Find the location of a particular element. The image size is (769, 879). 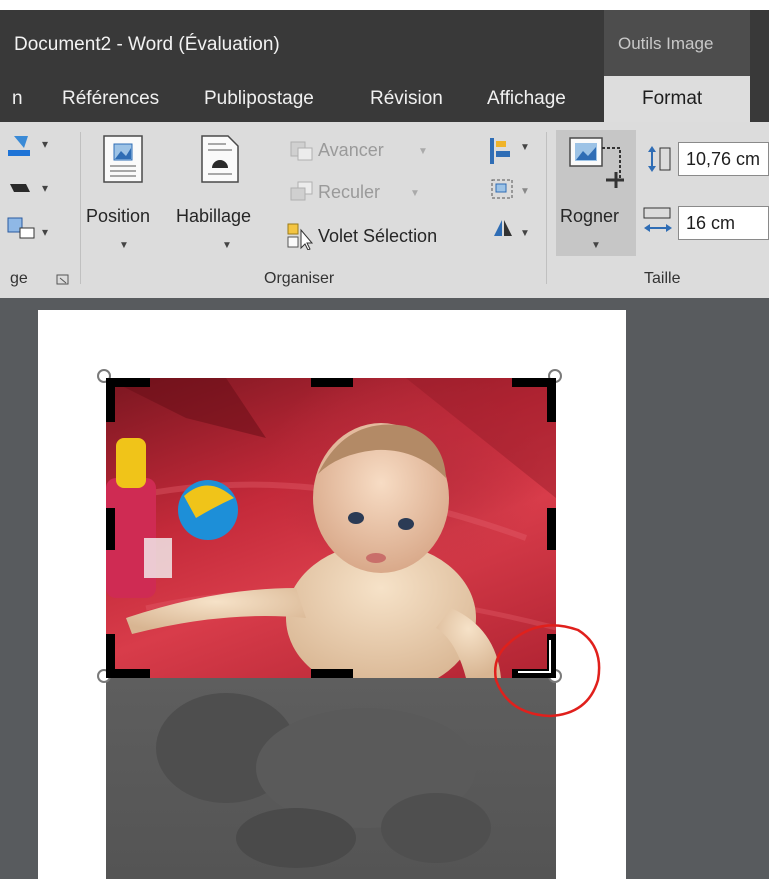

volet-selection-button: Volet Sélection is located at coordinates (377, 236).